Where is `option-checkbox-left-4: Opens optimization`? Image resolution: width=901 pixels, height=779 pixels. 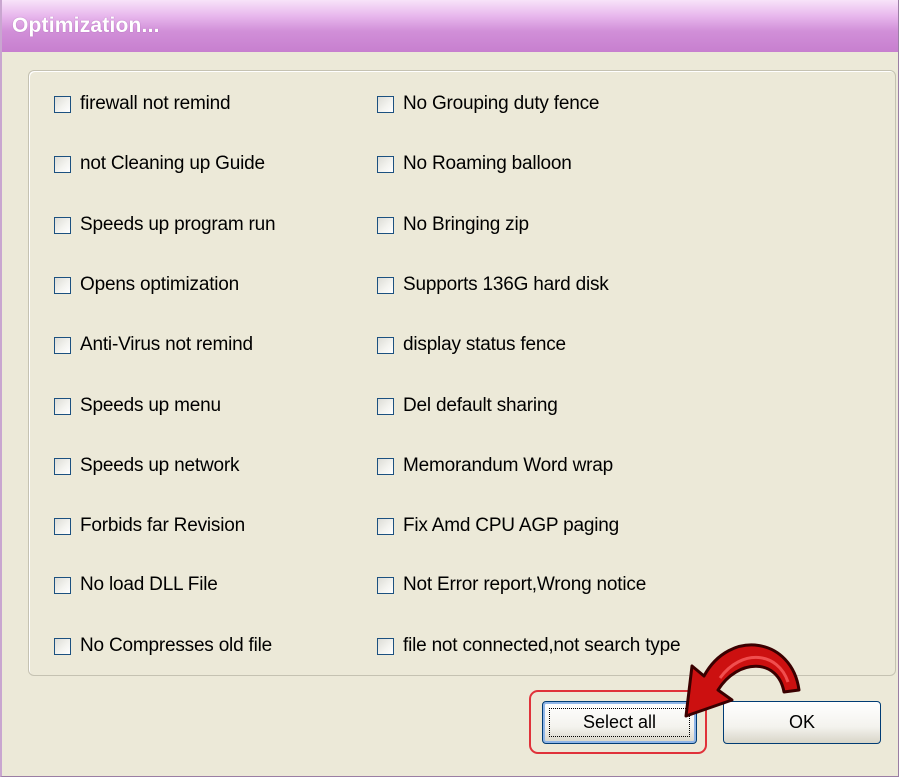 option-checkbox-left-4: Opens optimization is located at coordinates (146, 285).